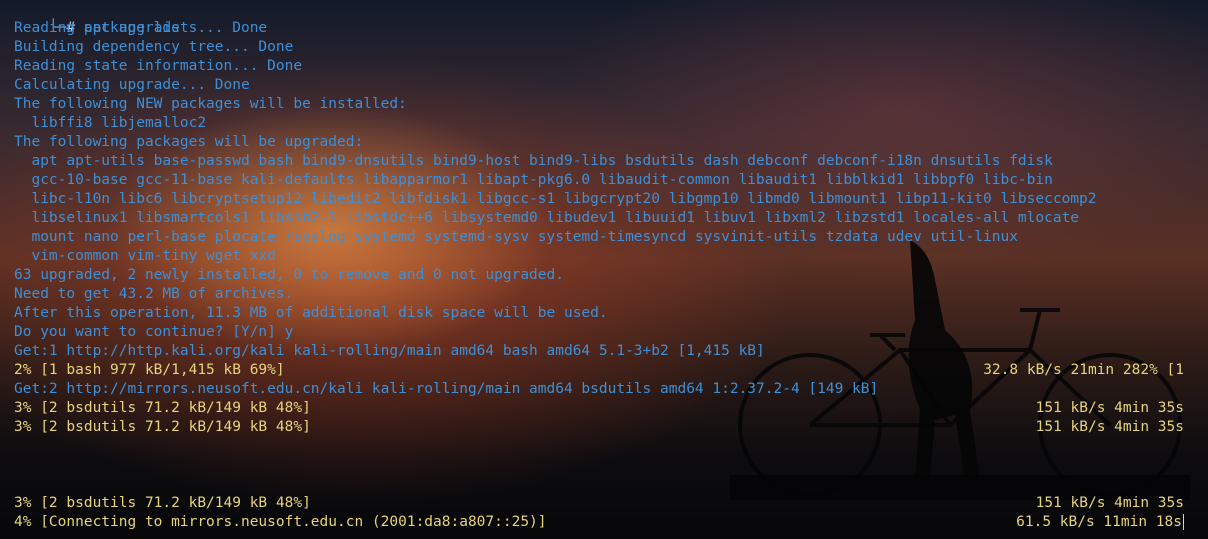 The height and width of the screenshot is (539, 1208). I want to click on package-list-line: vim-common vim-tiny wget xxd, so click(145, 256).